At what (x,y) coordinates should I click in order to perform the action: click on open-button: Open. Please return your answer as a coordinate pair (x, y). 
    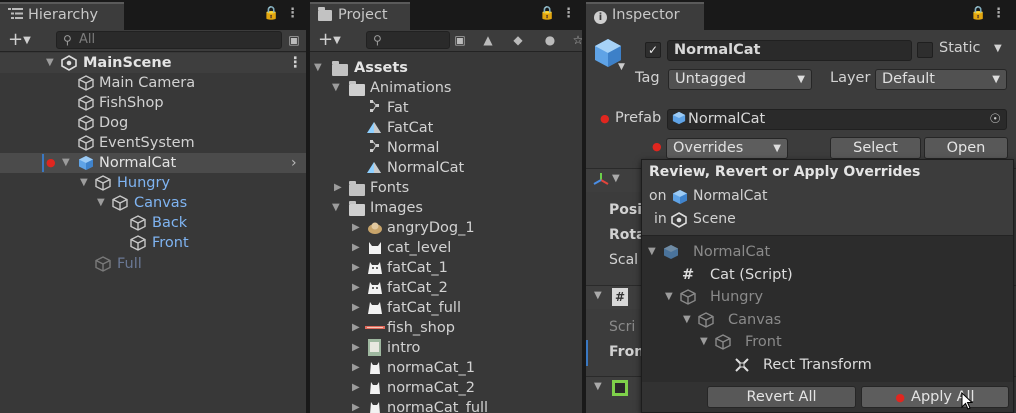
    Looking at the image, I should click on (966, 148).